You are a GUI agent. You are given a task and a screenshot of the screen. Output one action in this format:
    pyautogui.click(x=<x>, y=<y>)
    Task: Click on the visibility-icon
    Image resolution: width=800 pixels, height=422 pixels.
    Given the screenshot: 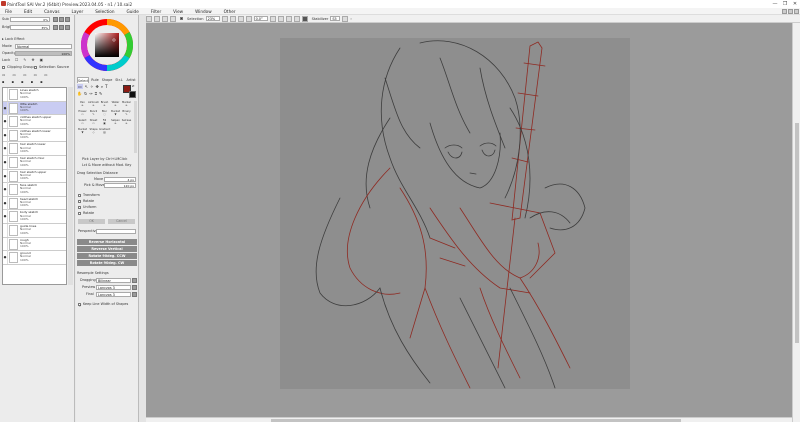 What is the action you would take?
    pyautogui.click(x=5, y=244)
    